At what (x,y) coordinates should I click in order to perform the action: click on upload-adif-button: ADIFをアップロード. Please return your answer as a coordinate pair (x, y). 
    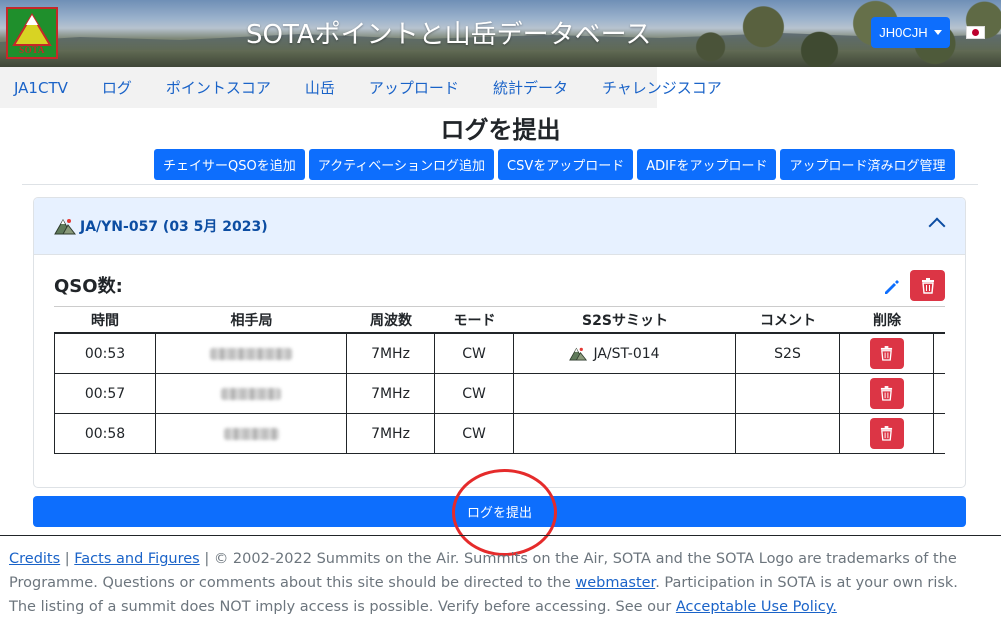
    Looking at the image, I should click on (707, 164).